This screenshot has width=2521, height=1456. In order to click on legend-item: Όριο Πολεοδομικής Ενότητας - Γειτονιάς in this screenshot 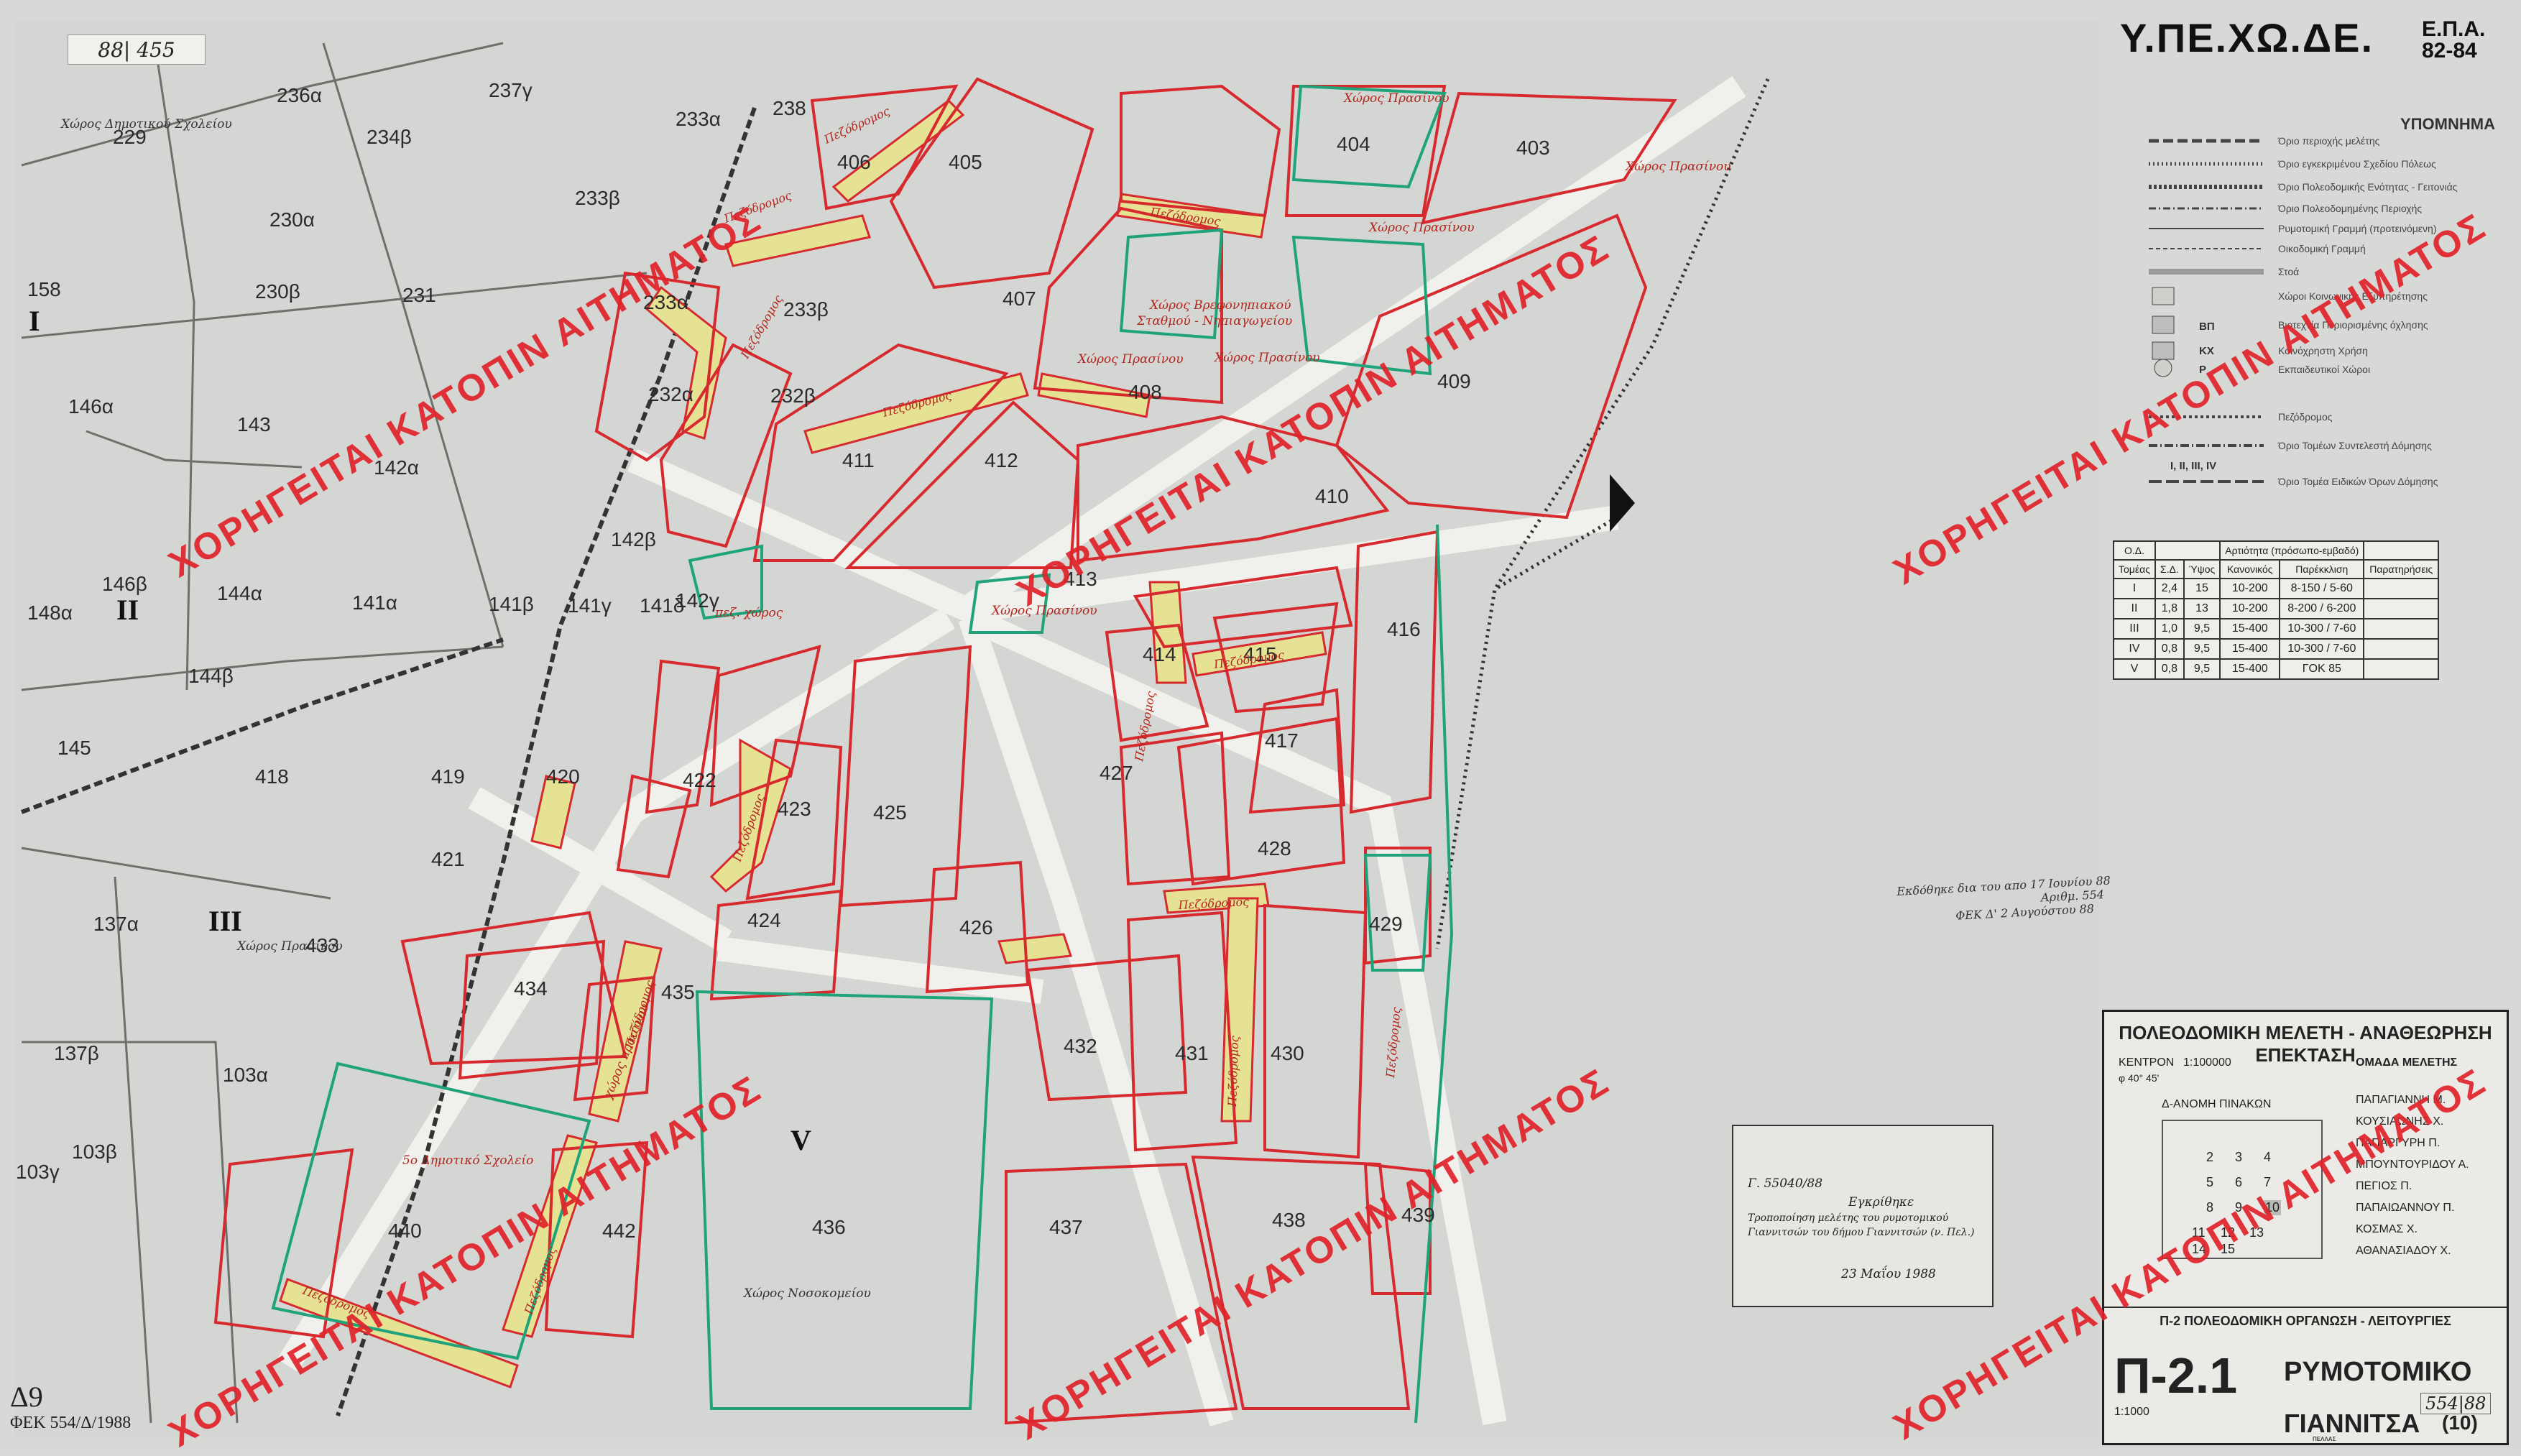, I will do `click(2368, 187)`.